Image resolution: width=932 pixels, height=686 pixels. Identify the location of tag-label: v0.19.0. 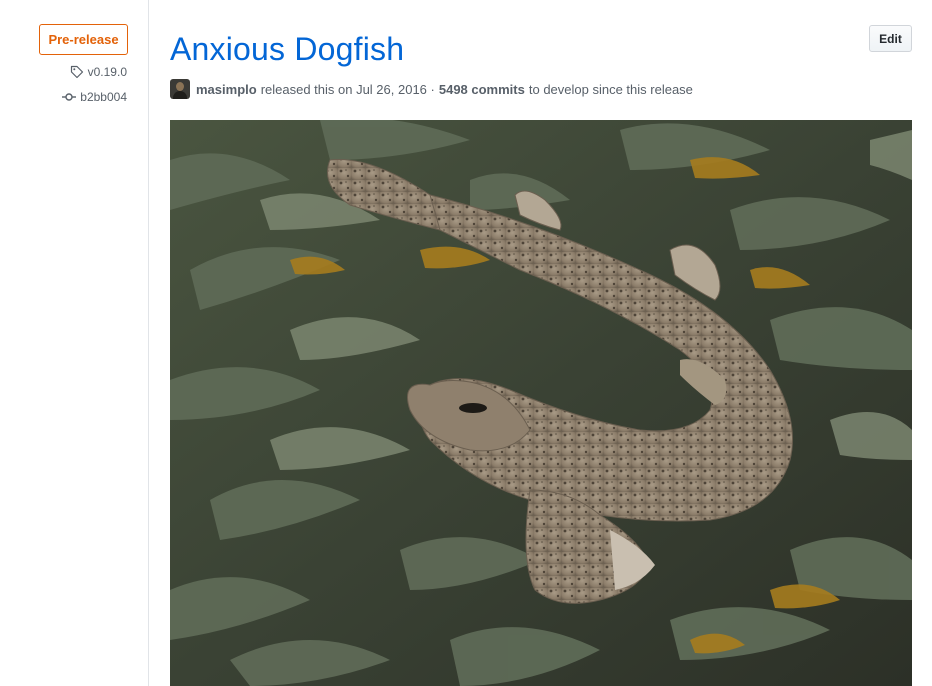
(107, 72).